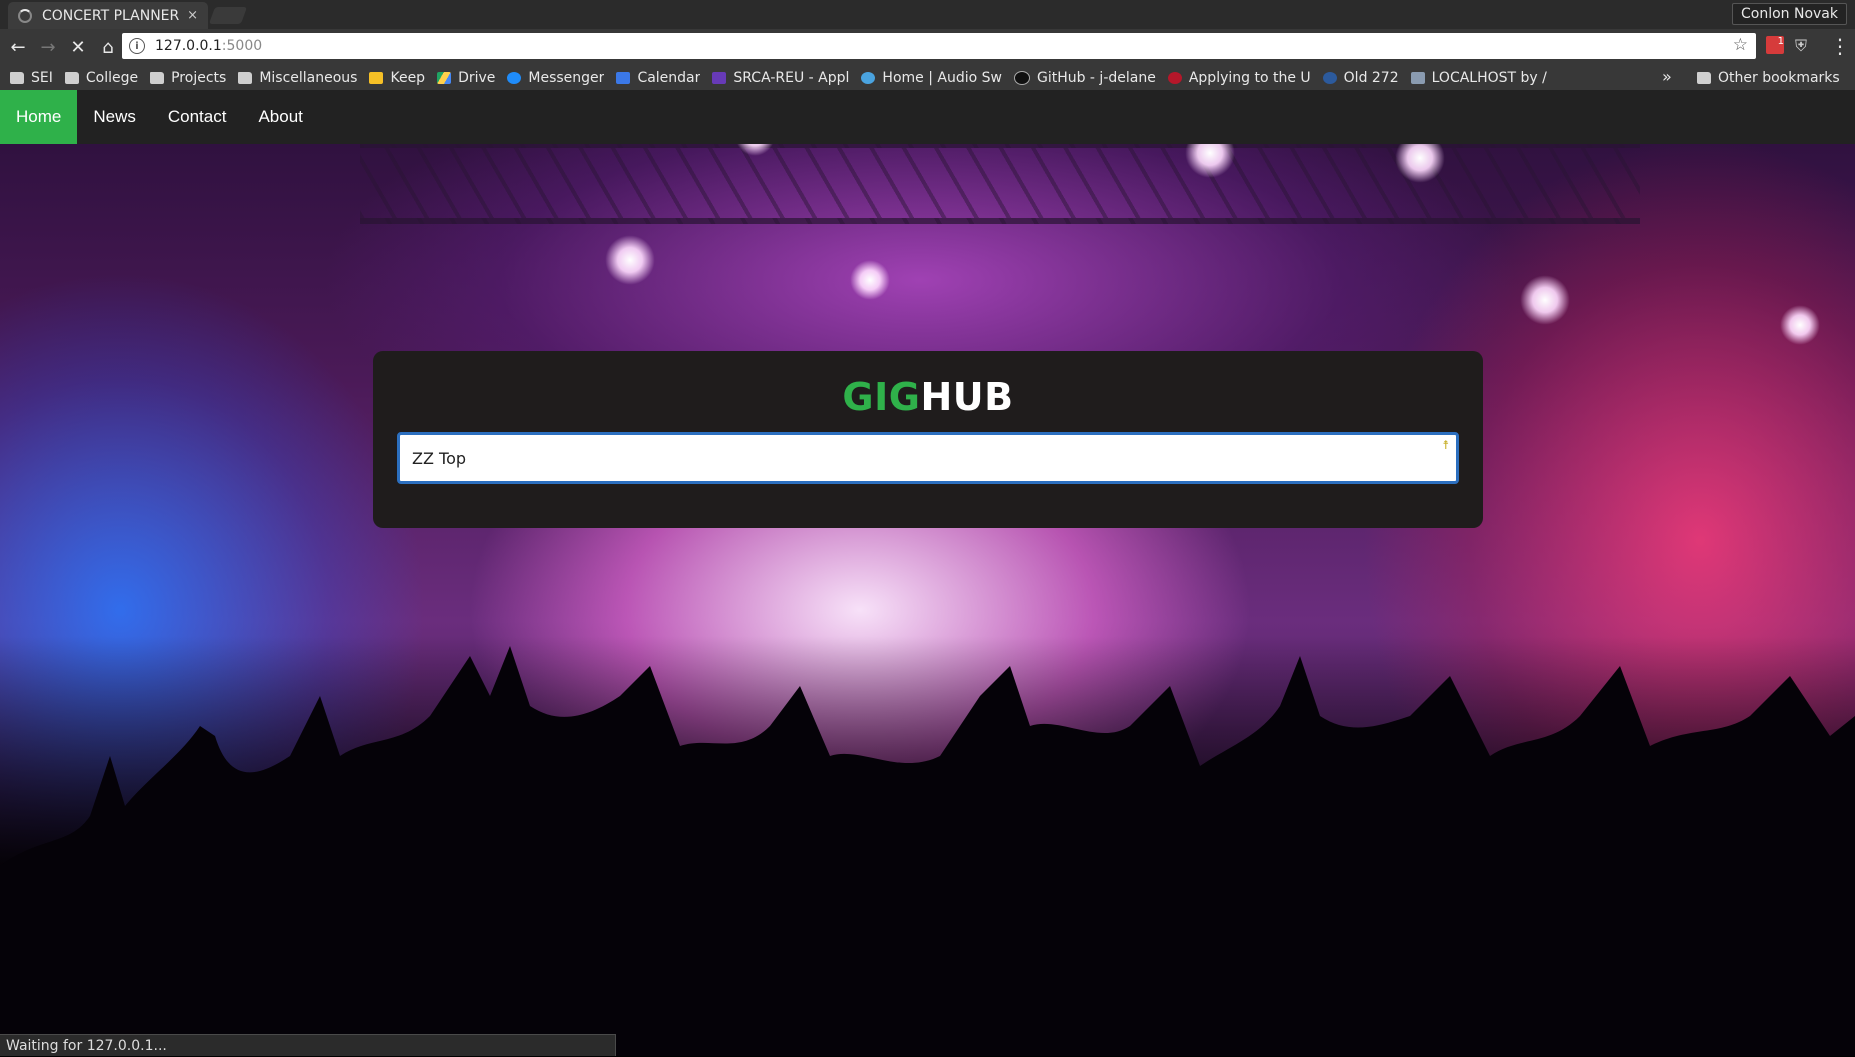 This screenshot has height=1057, width=1855. What do you see at coordinates (868, 77) in the screenshot?
I see `audio-icon` at bounding box center [868, 77].